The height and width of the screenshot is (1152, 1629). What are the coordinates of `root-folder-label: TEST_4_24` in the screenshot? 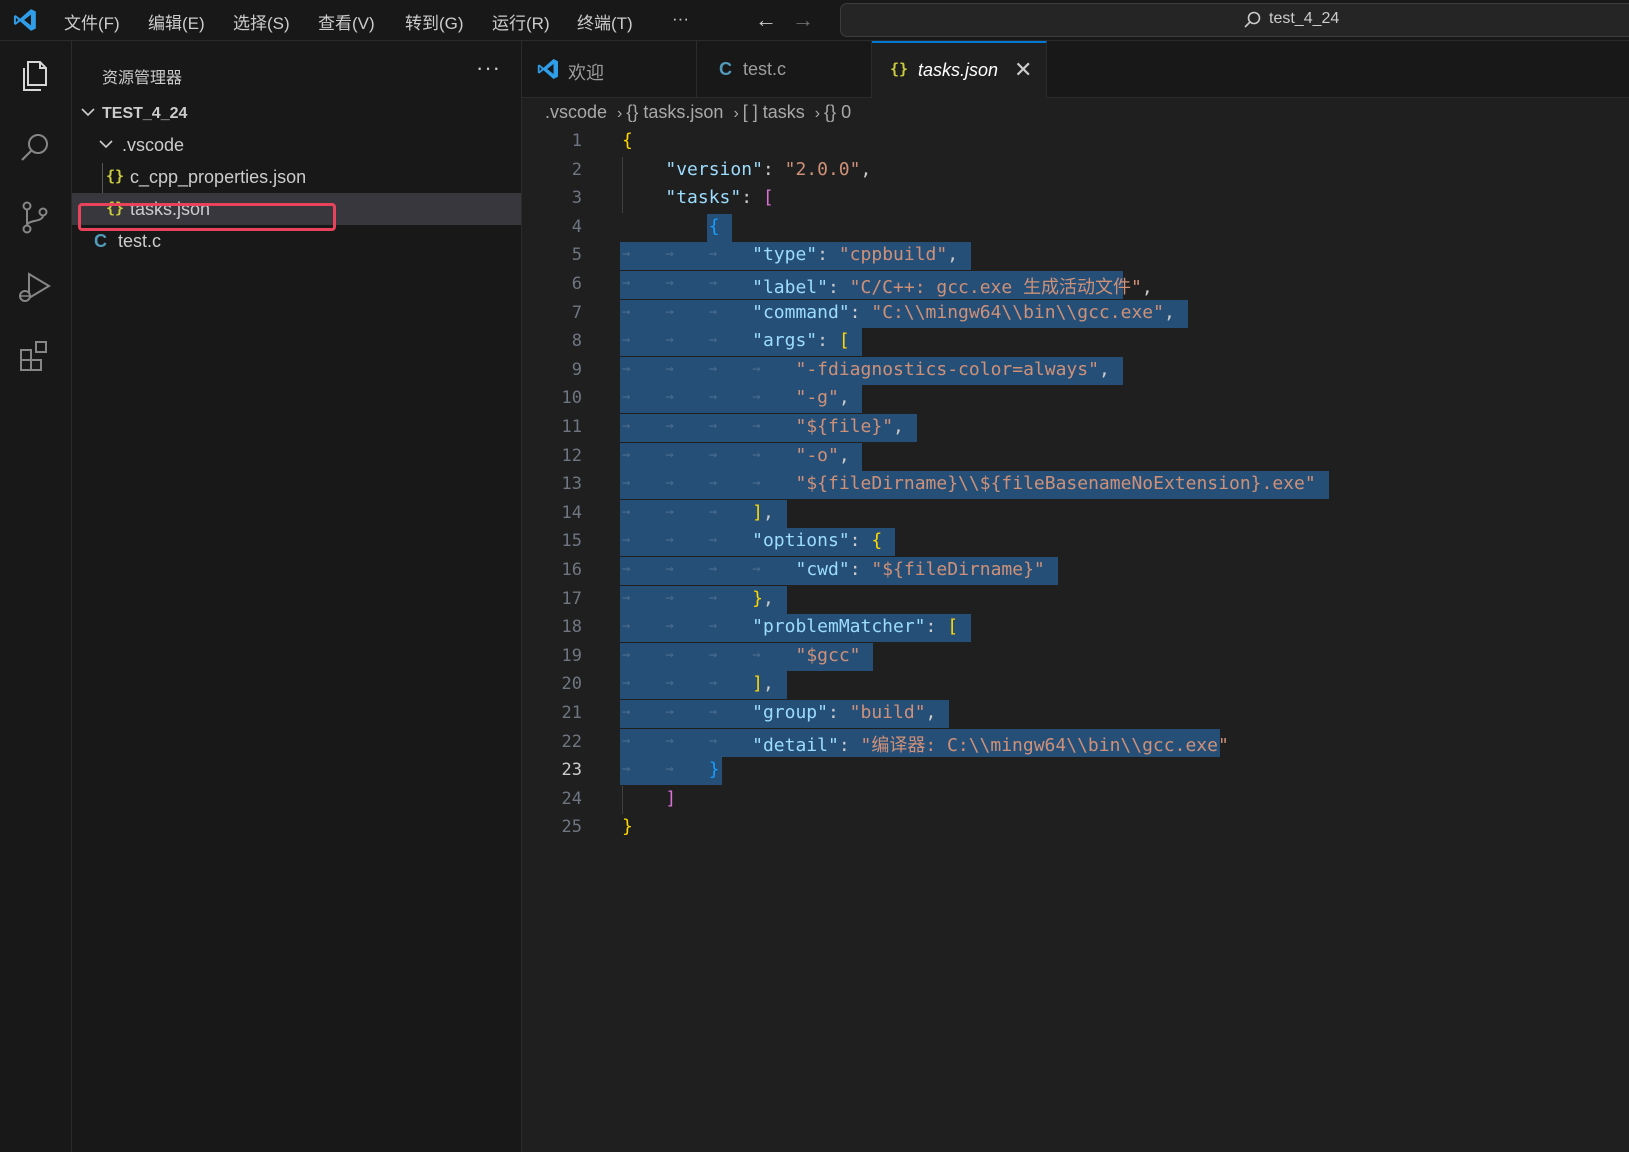 It's located at (145, 113).